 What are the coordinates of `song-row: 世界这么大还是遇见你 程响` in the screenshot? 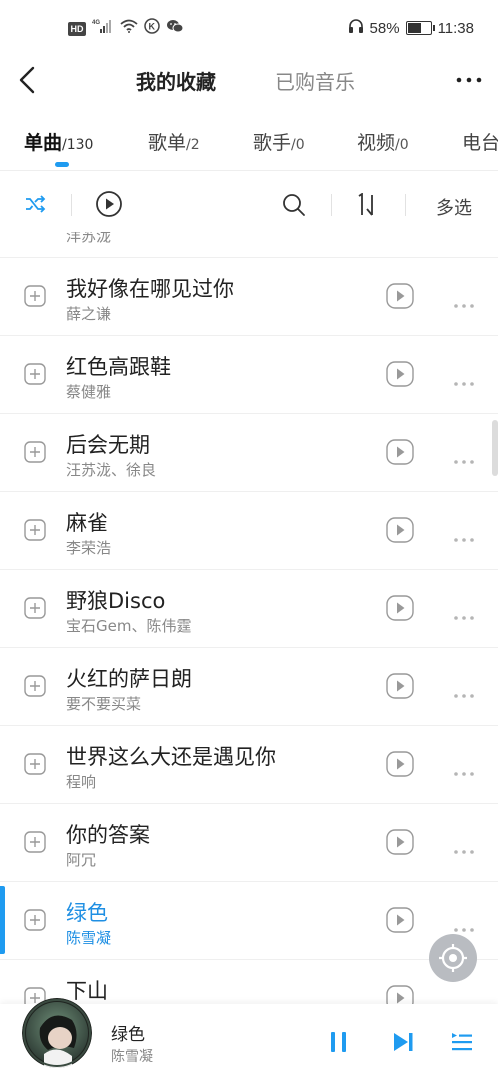 It's located at (249, 765).